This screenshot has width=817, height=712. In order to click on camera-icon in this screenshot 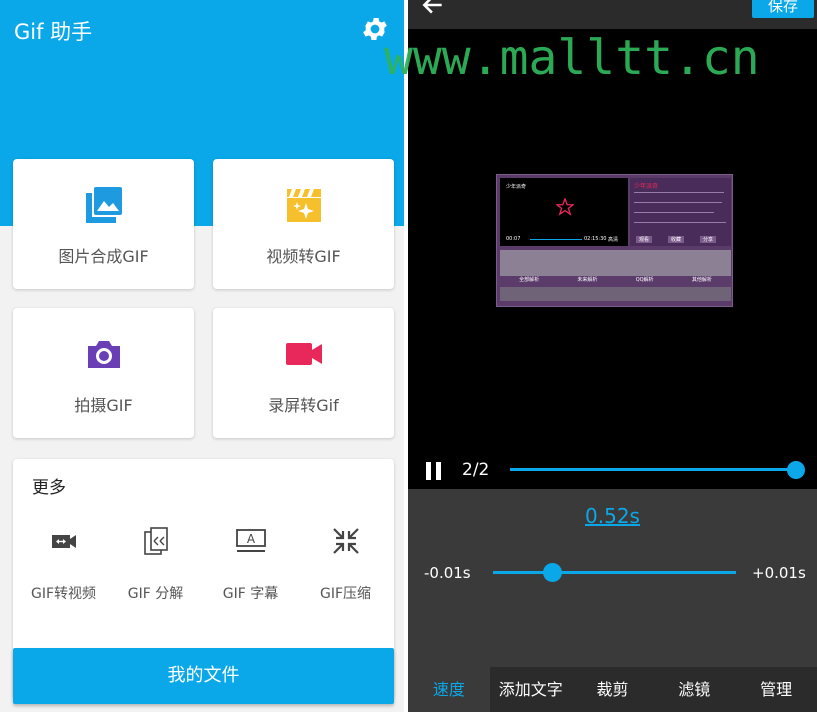, I will do `click(103, 354)`.